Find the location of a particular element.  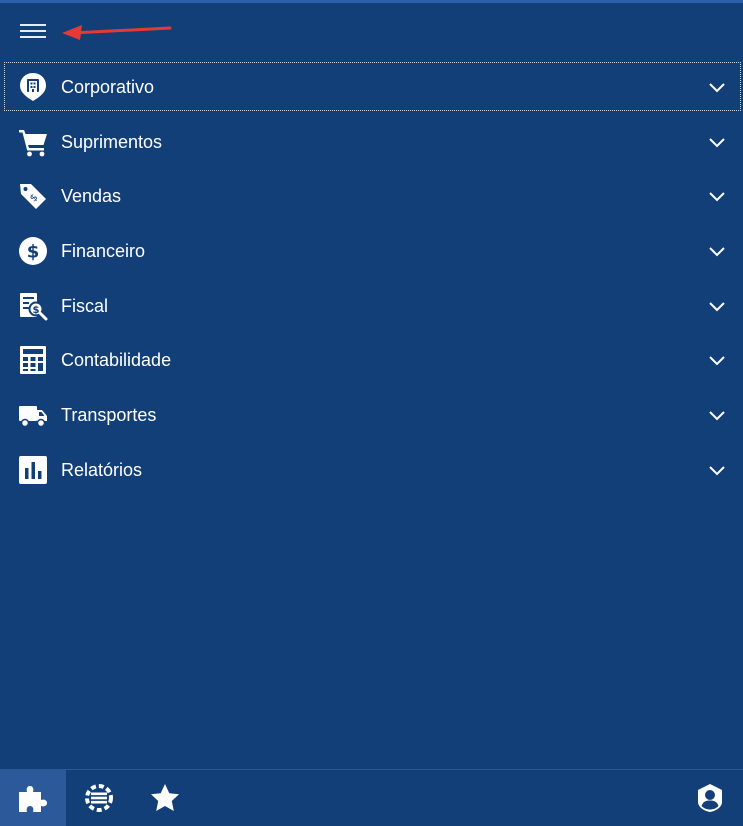

favorites-button is located at coordinates (165, 798).